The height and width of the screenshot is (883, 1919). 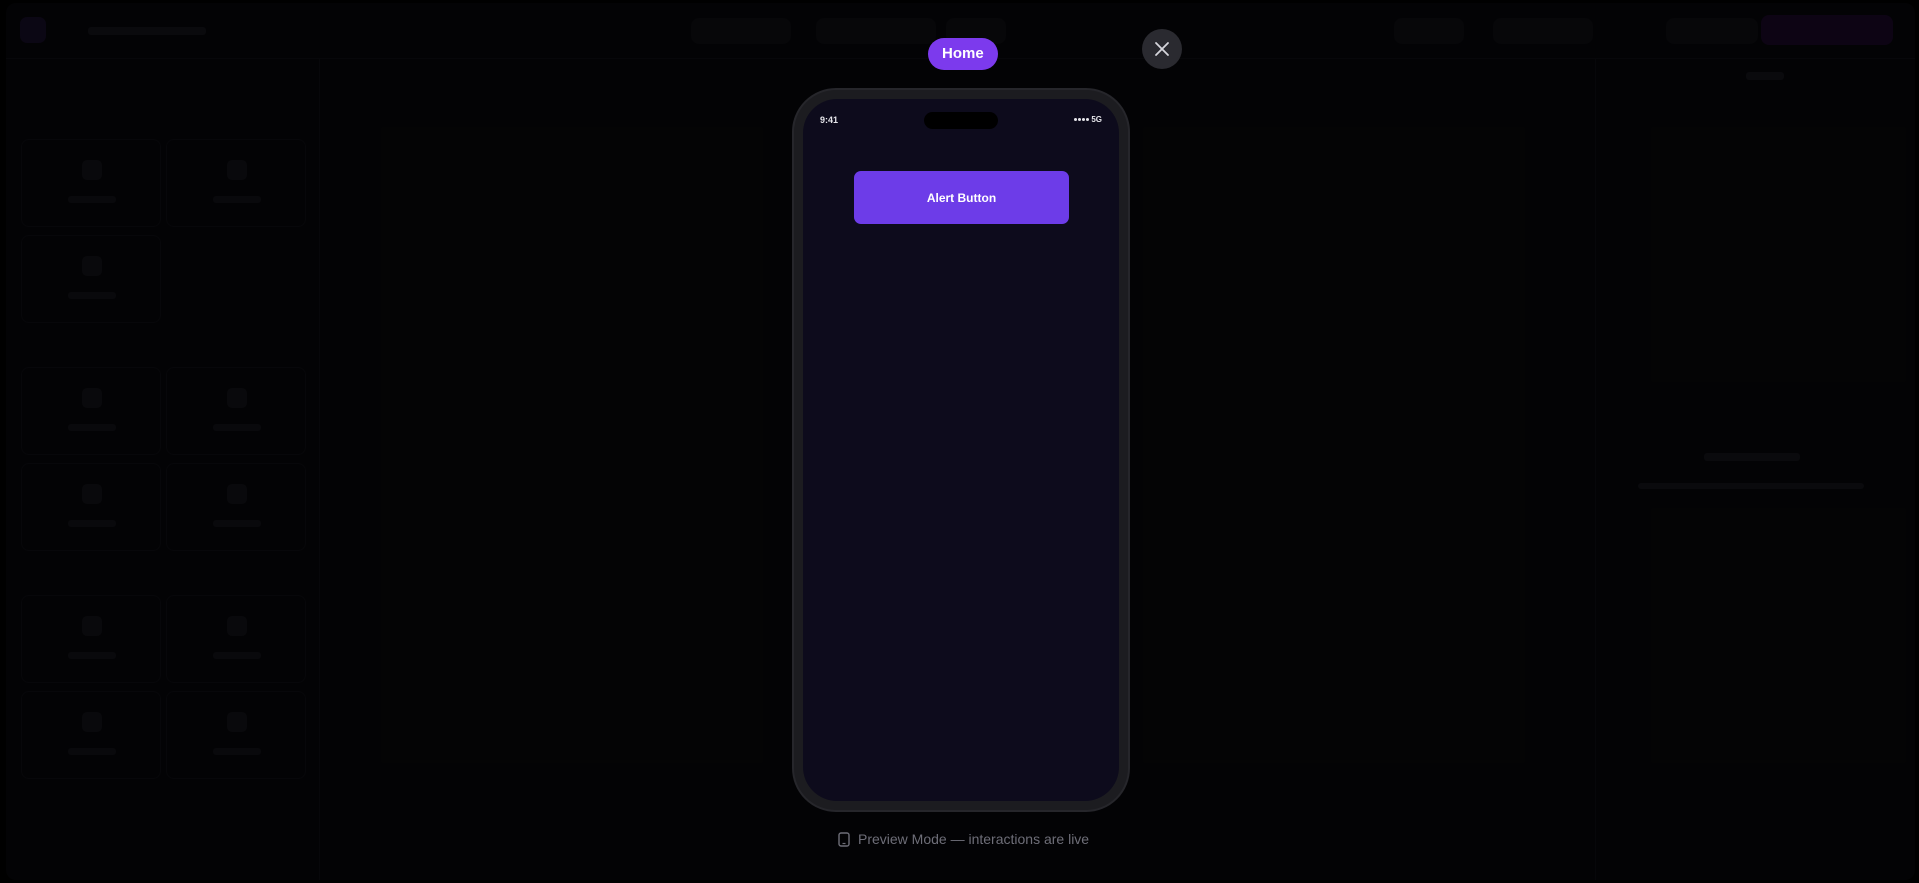 What do you see at coordinates (974, 839) in the screenshot?
I see `preview-caption-text: Preview Mode — interactions are live` at bounding box center [974, 839].